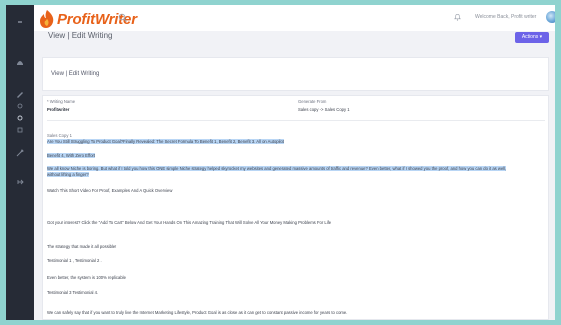  What do you see at coordinates (81, 246) in the screenshot?
I see `strategy-line: The strategy that made it all possible!` at bounding box center [81, 246].